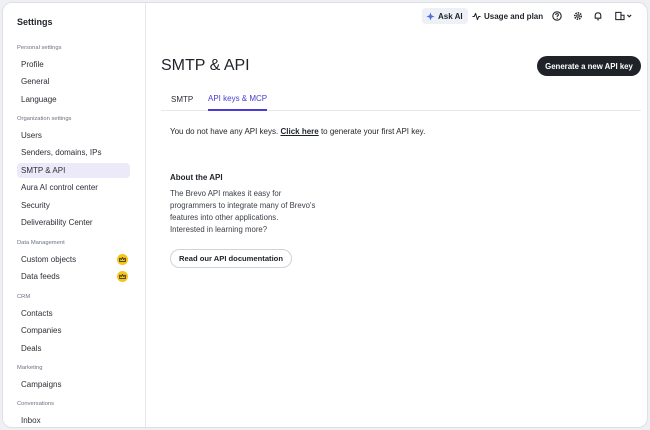 The image size is (650, 430). Describe the element at coordinates (577, 15) in the screenshot. I see `gear-icon` at that location.